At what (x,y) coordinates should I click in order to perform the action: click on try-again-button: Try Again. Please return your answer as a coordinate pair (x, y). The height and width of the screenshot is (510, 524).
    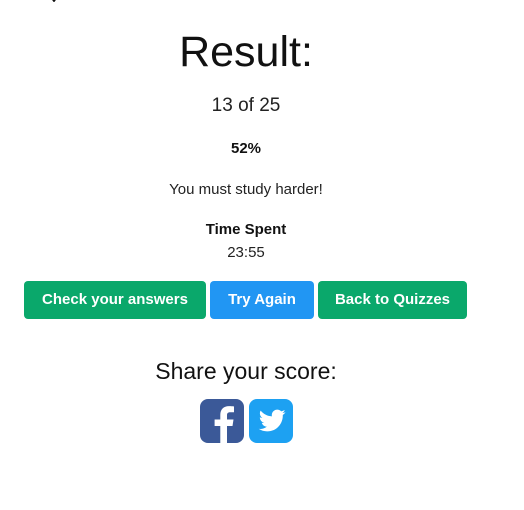
    Looking at the image, I should click on (262, 300).